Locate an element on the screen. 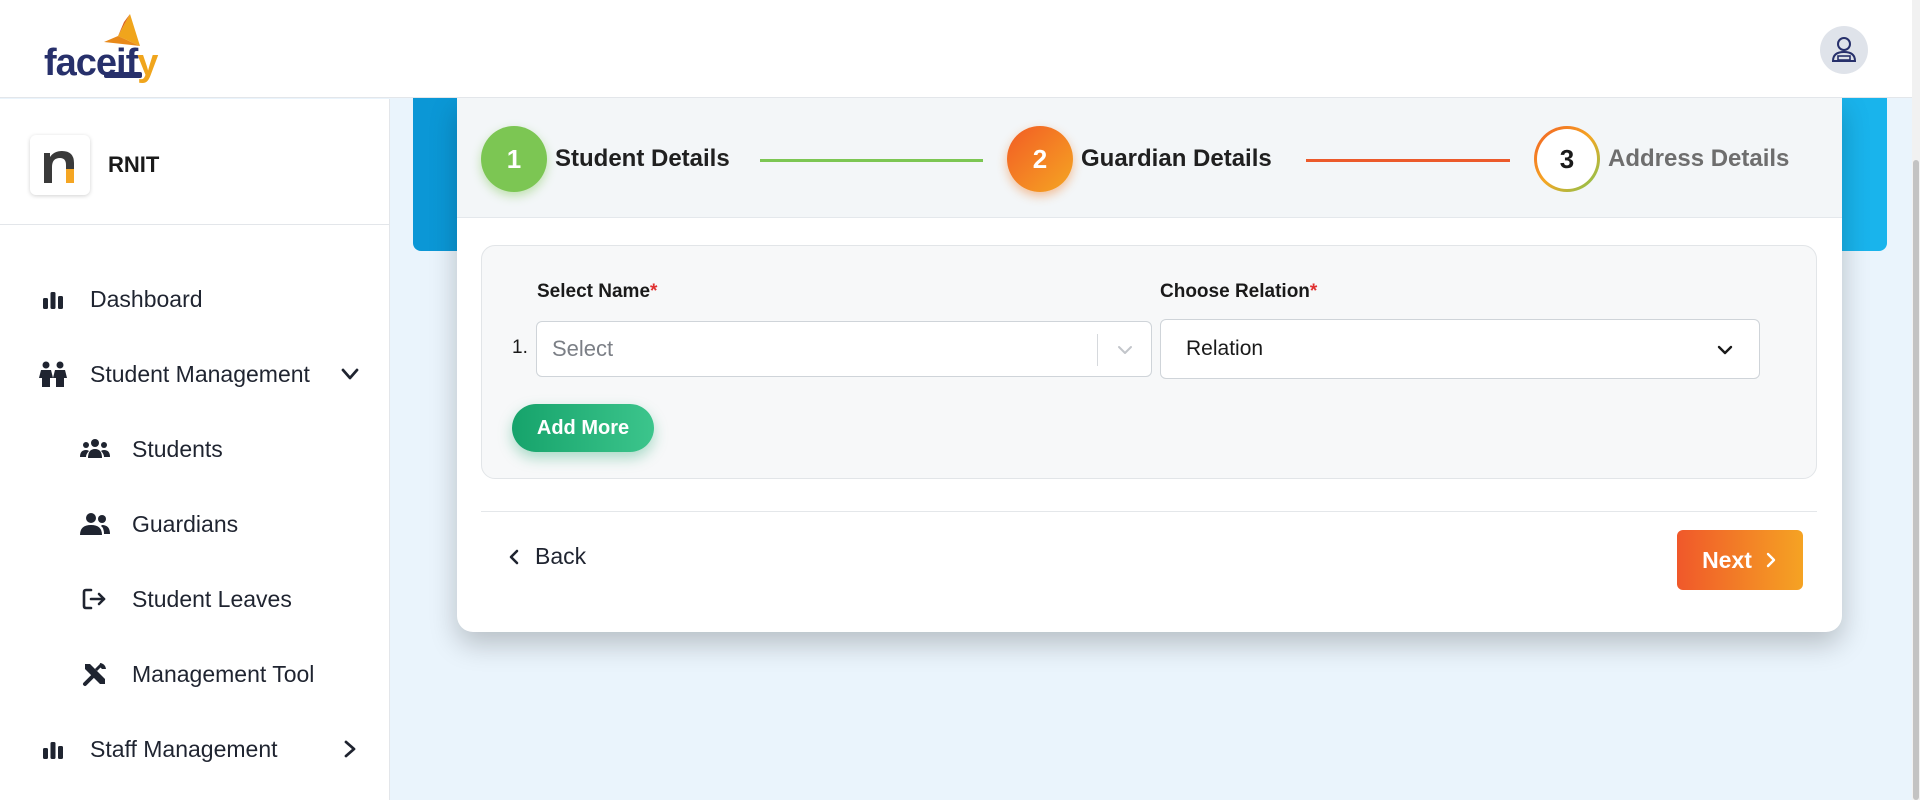  top-header: faceify is located at coordinates (956, 49).